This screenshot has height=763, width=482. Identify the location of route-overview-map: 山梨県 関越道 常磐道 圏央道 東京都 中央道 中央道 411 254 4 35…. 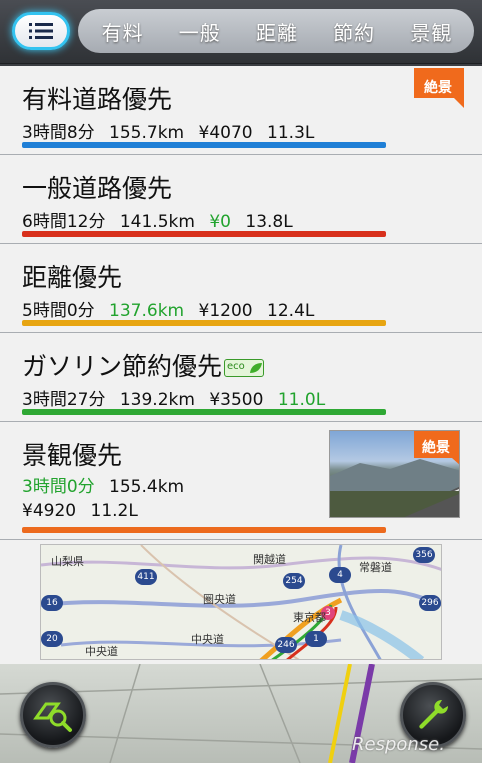
(241, 602).